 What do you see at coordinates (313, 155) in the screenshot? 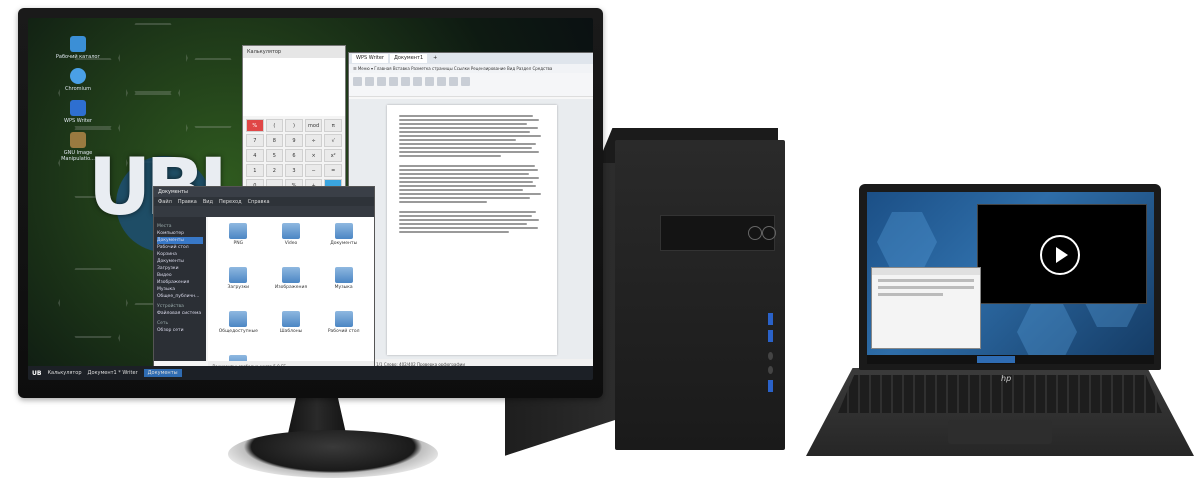
I see `calculator-key: ×` at bounding box center [313, 155].